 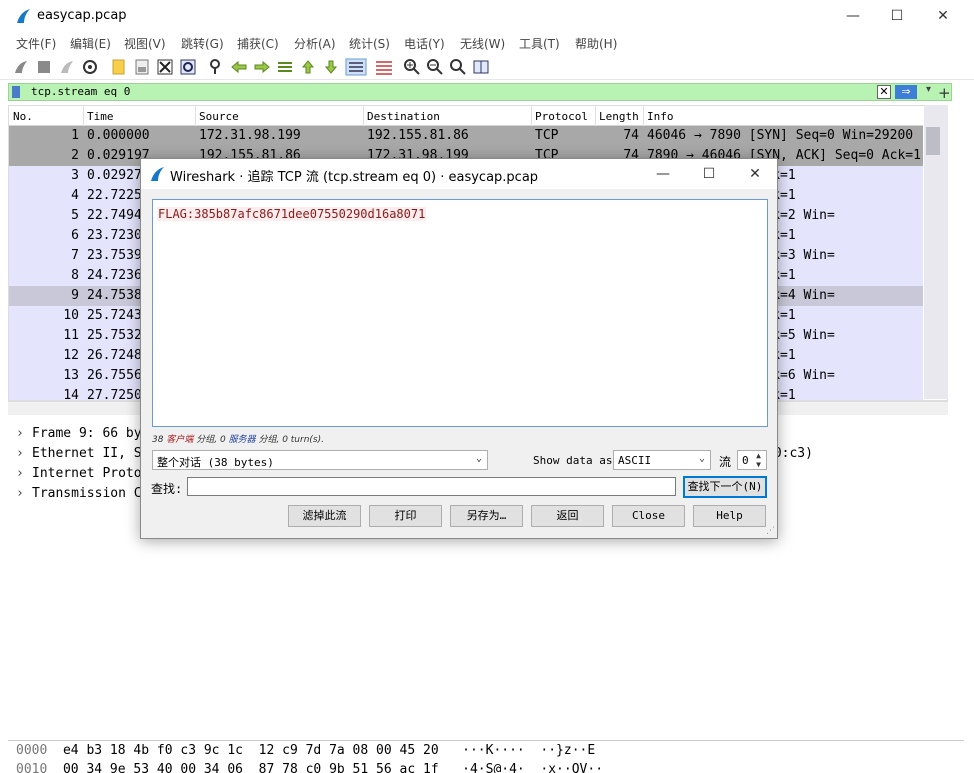 What do you see at coordinates (663, 174) in the screenshot?
I see `dialog-minimize-button: —` at bounding box center [663, 174].